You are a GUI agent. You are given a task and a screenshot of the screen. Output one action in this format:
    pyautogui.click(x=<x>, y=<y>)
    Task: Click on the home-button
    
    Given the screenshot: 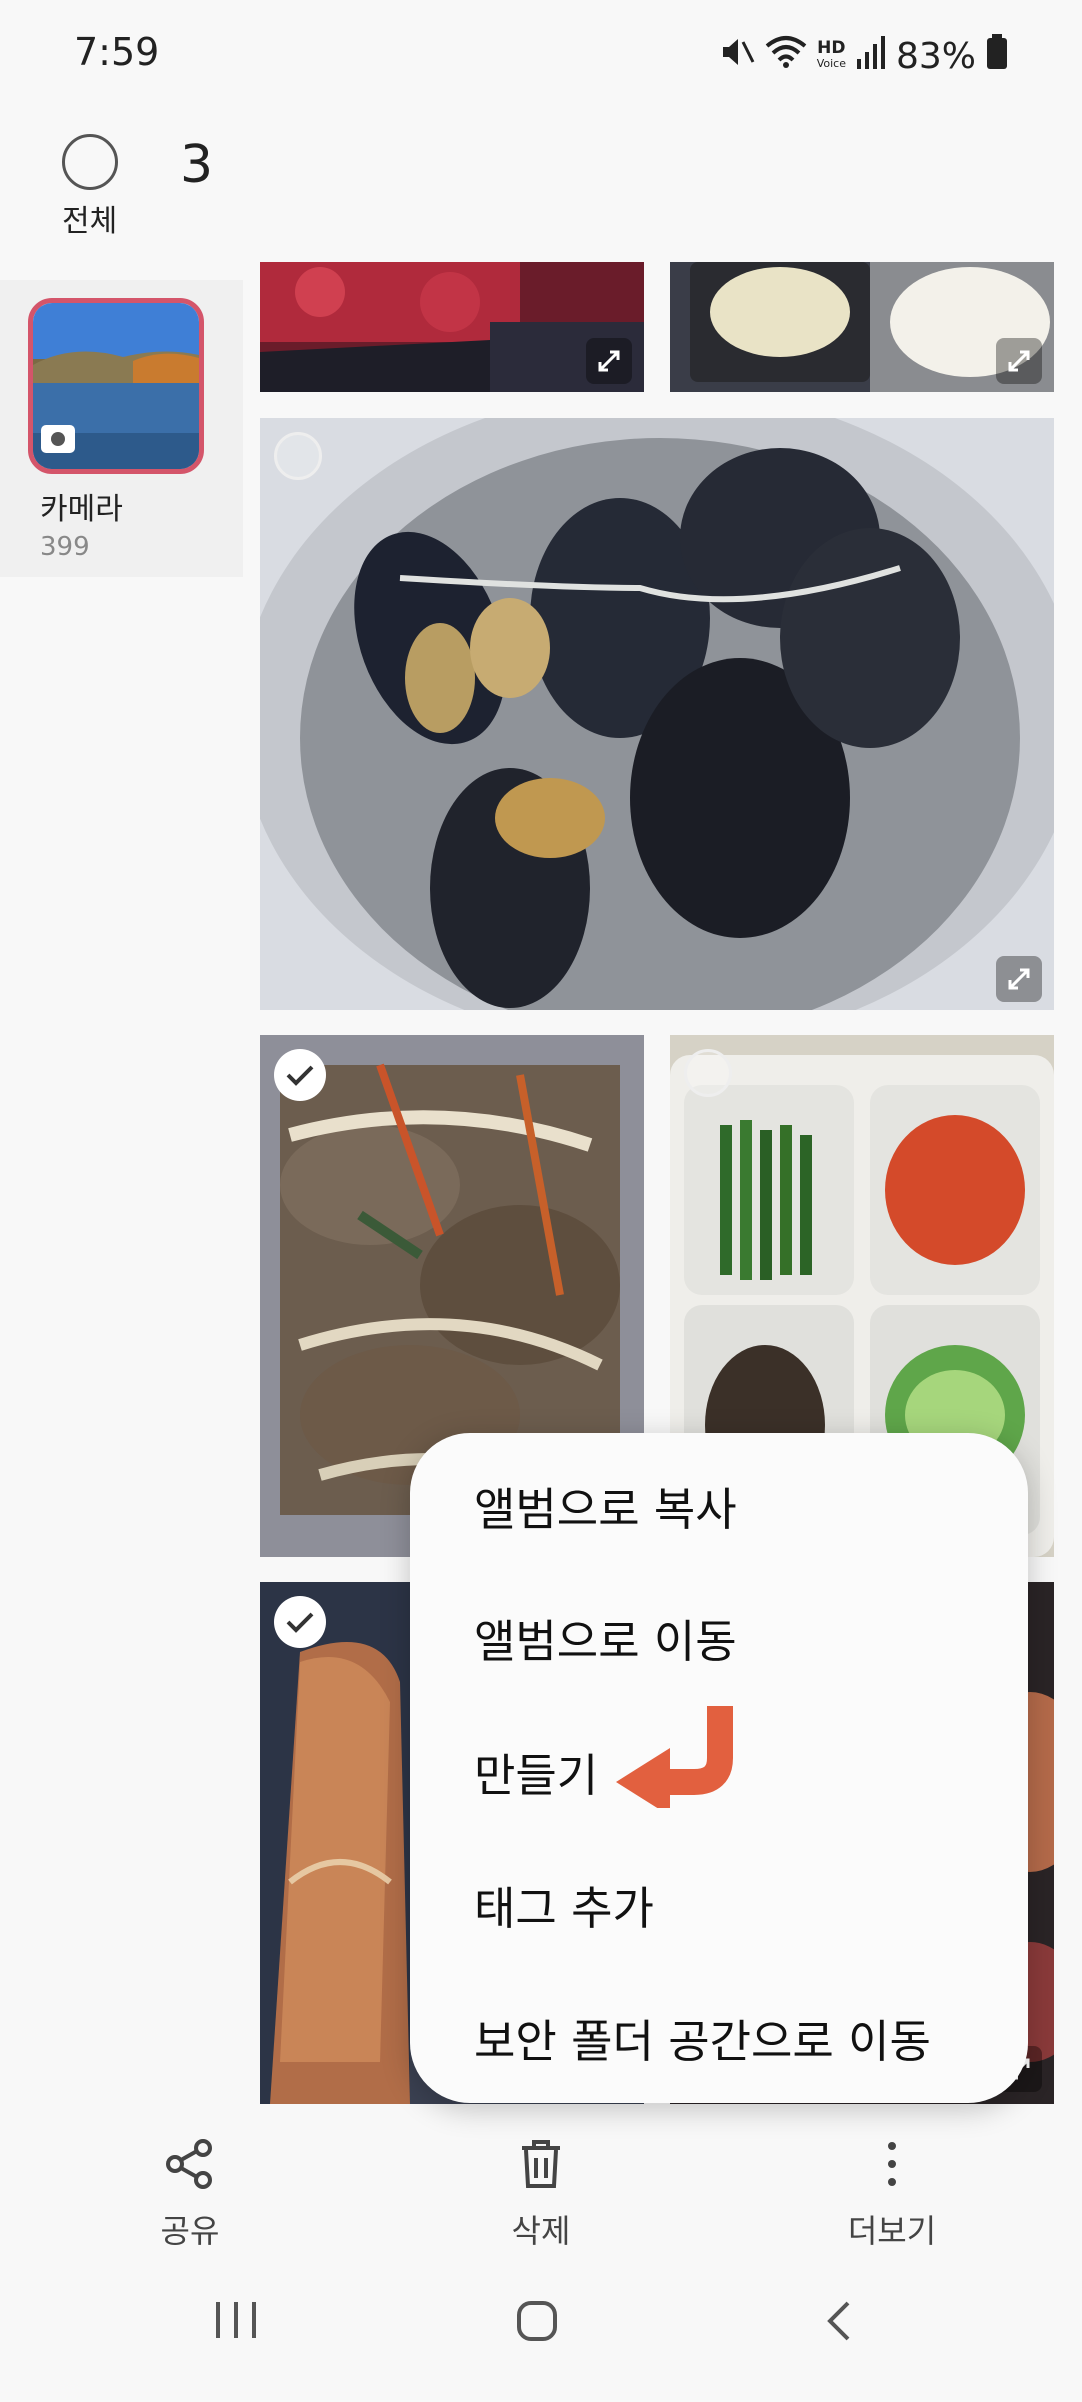 What is the action you would take?
    pyautogui.click(x=537, y=2323)
    